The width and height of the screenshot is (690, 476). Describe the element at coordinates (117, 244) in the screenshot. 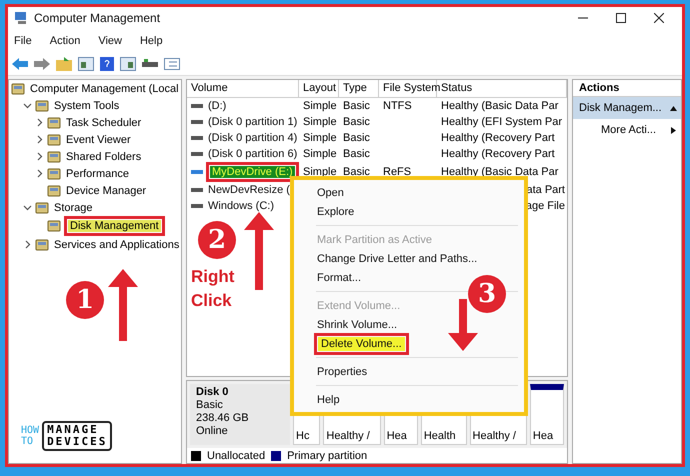

I see `tree-item: Services and Applications` at that location.